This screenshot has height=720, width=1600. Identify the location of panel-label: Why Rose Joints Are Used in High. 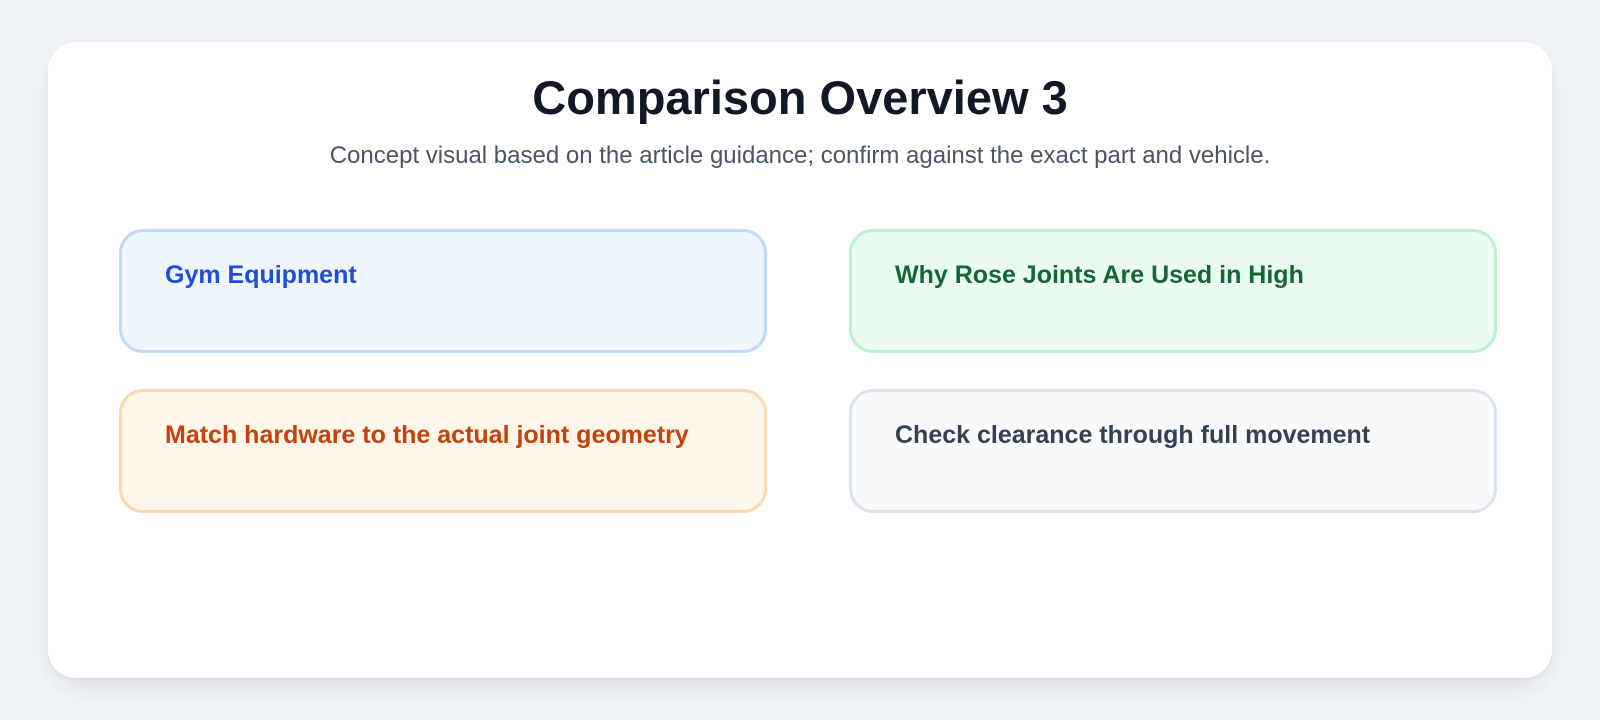
(1099, 275).